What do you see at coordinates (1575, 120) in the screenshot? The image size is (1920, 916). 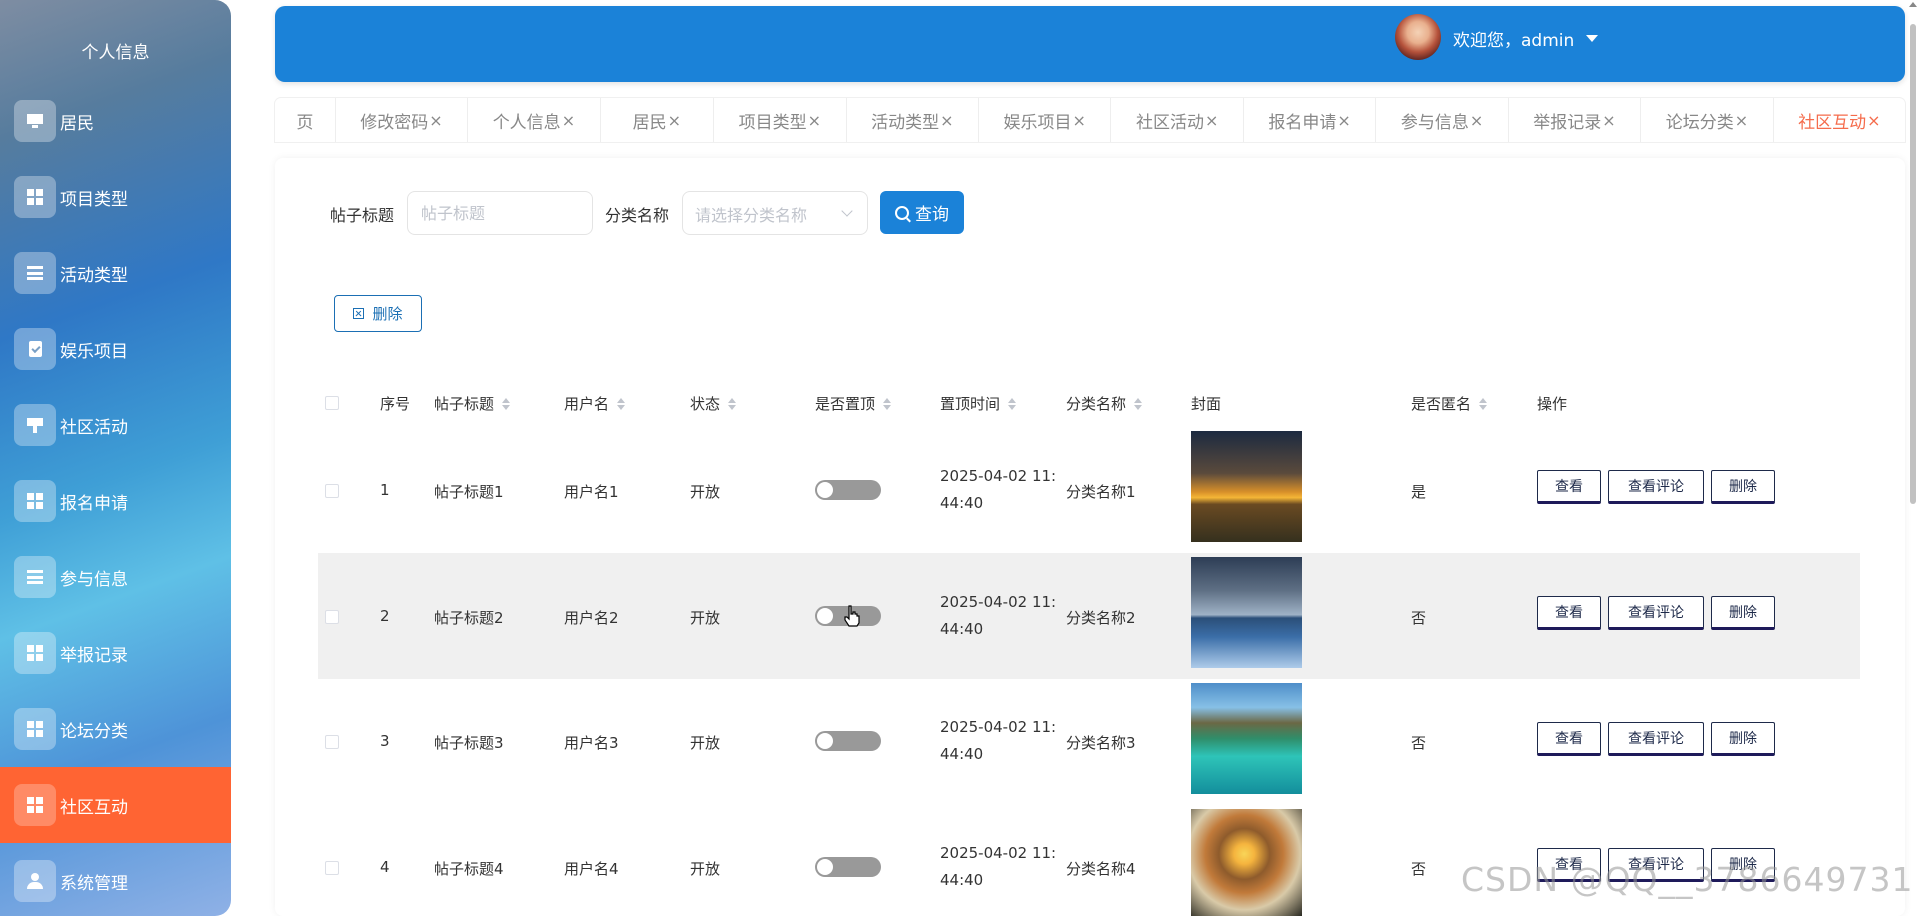 I see `tab-reports: 举报记录 ×` at bounding box center [1575, 120].